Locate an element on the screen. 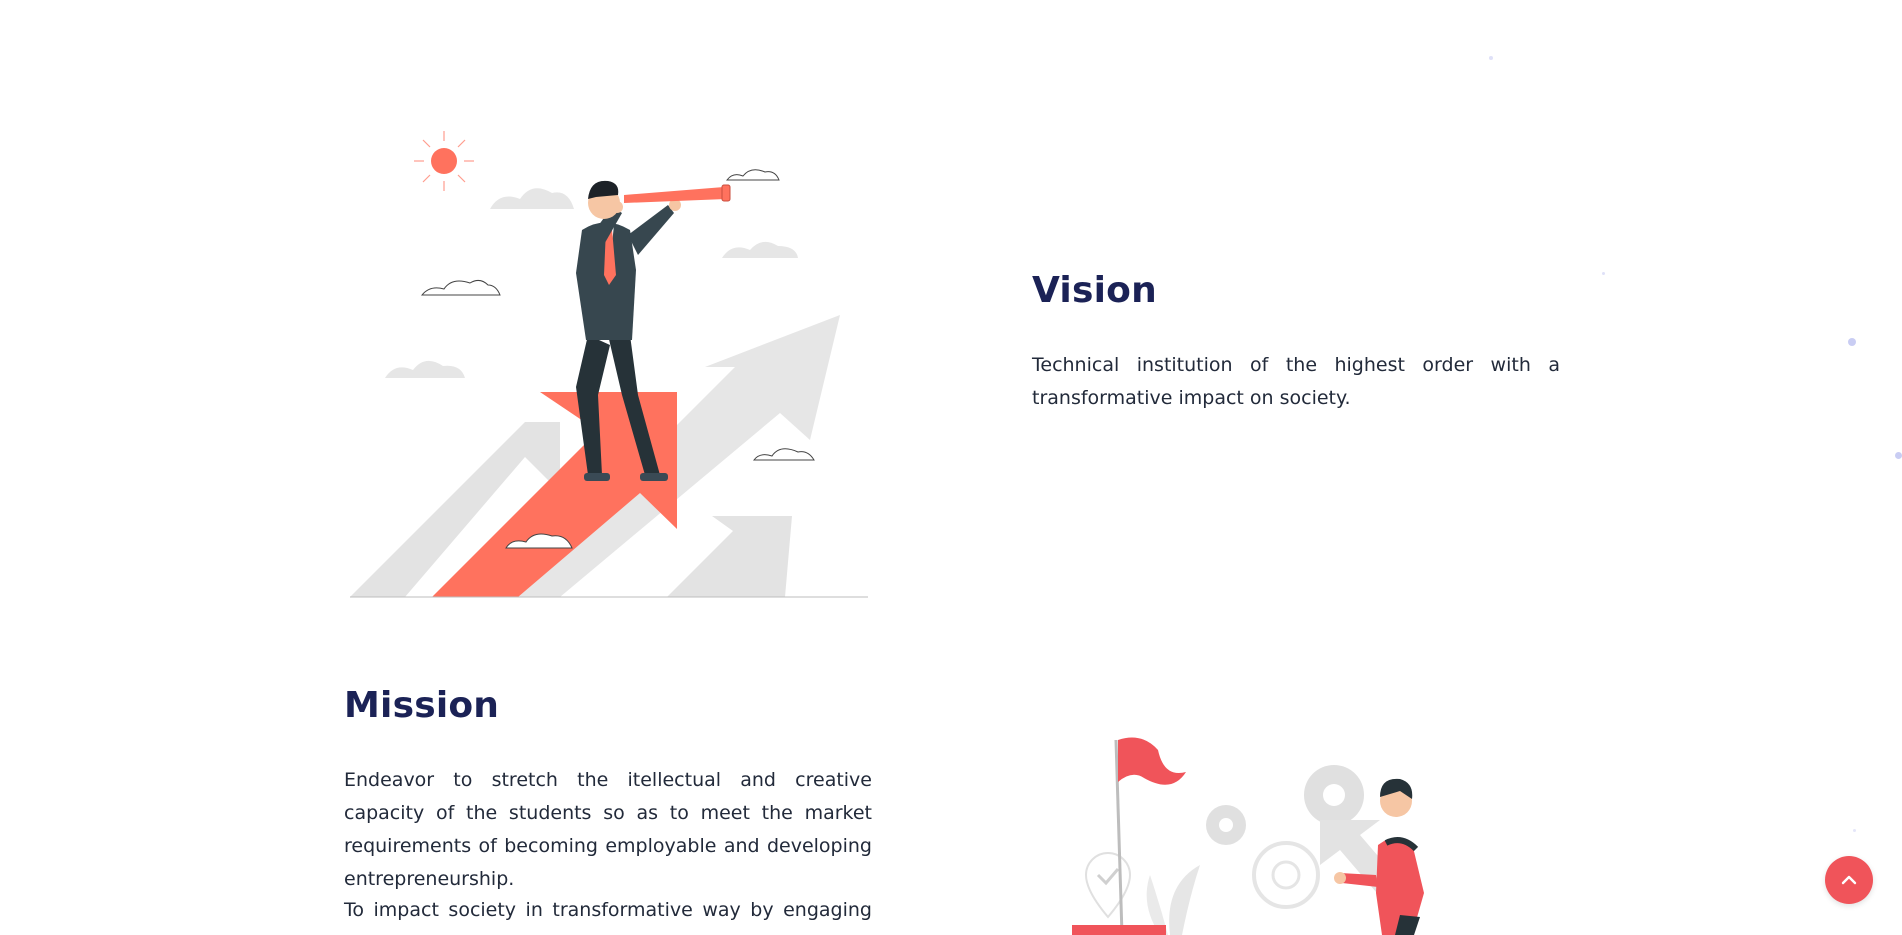 The image size is (1902, 935). mission-heading: Mission is located at coordinates (422, 705).